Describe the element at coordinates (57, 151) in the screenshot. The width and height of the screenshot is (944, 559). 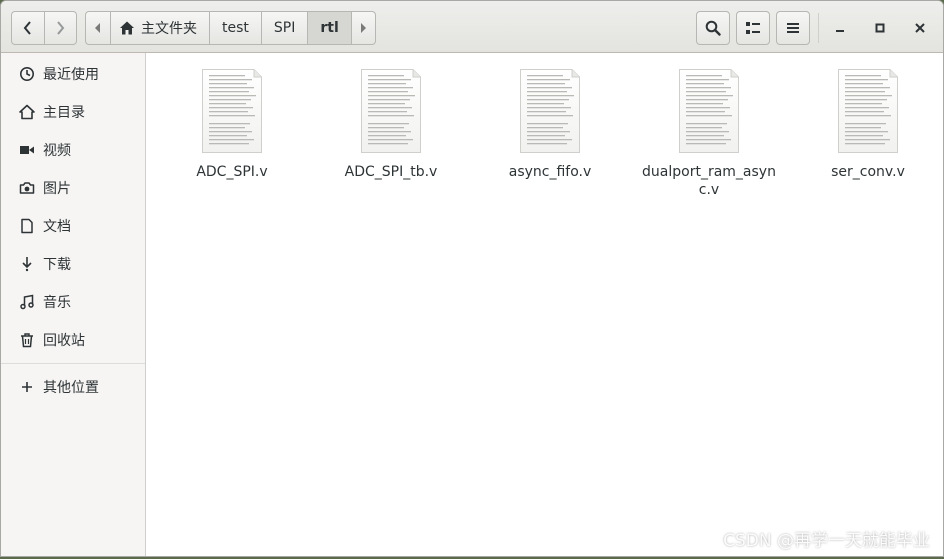
I see `sidebar-item-label: 视频` at that location.